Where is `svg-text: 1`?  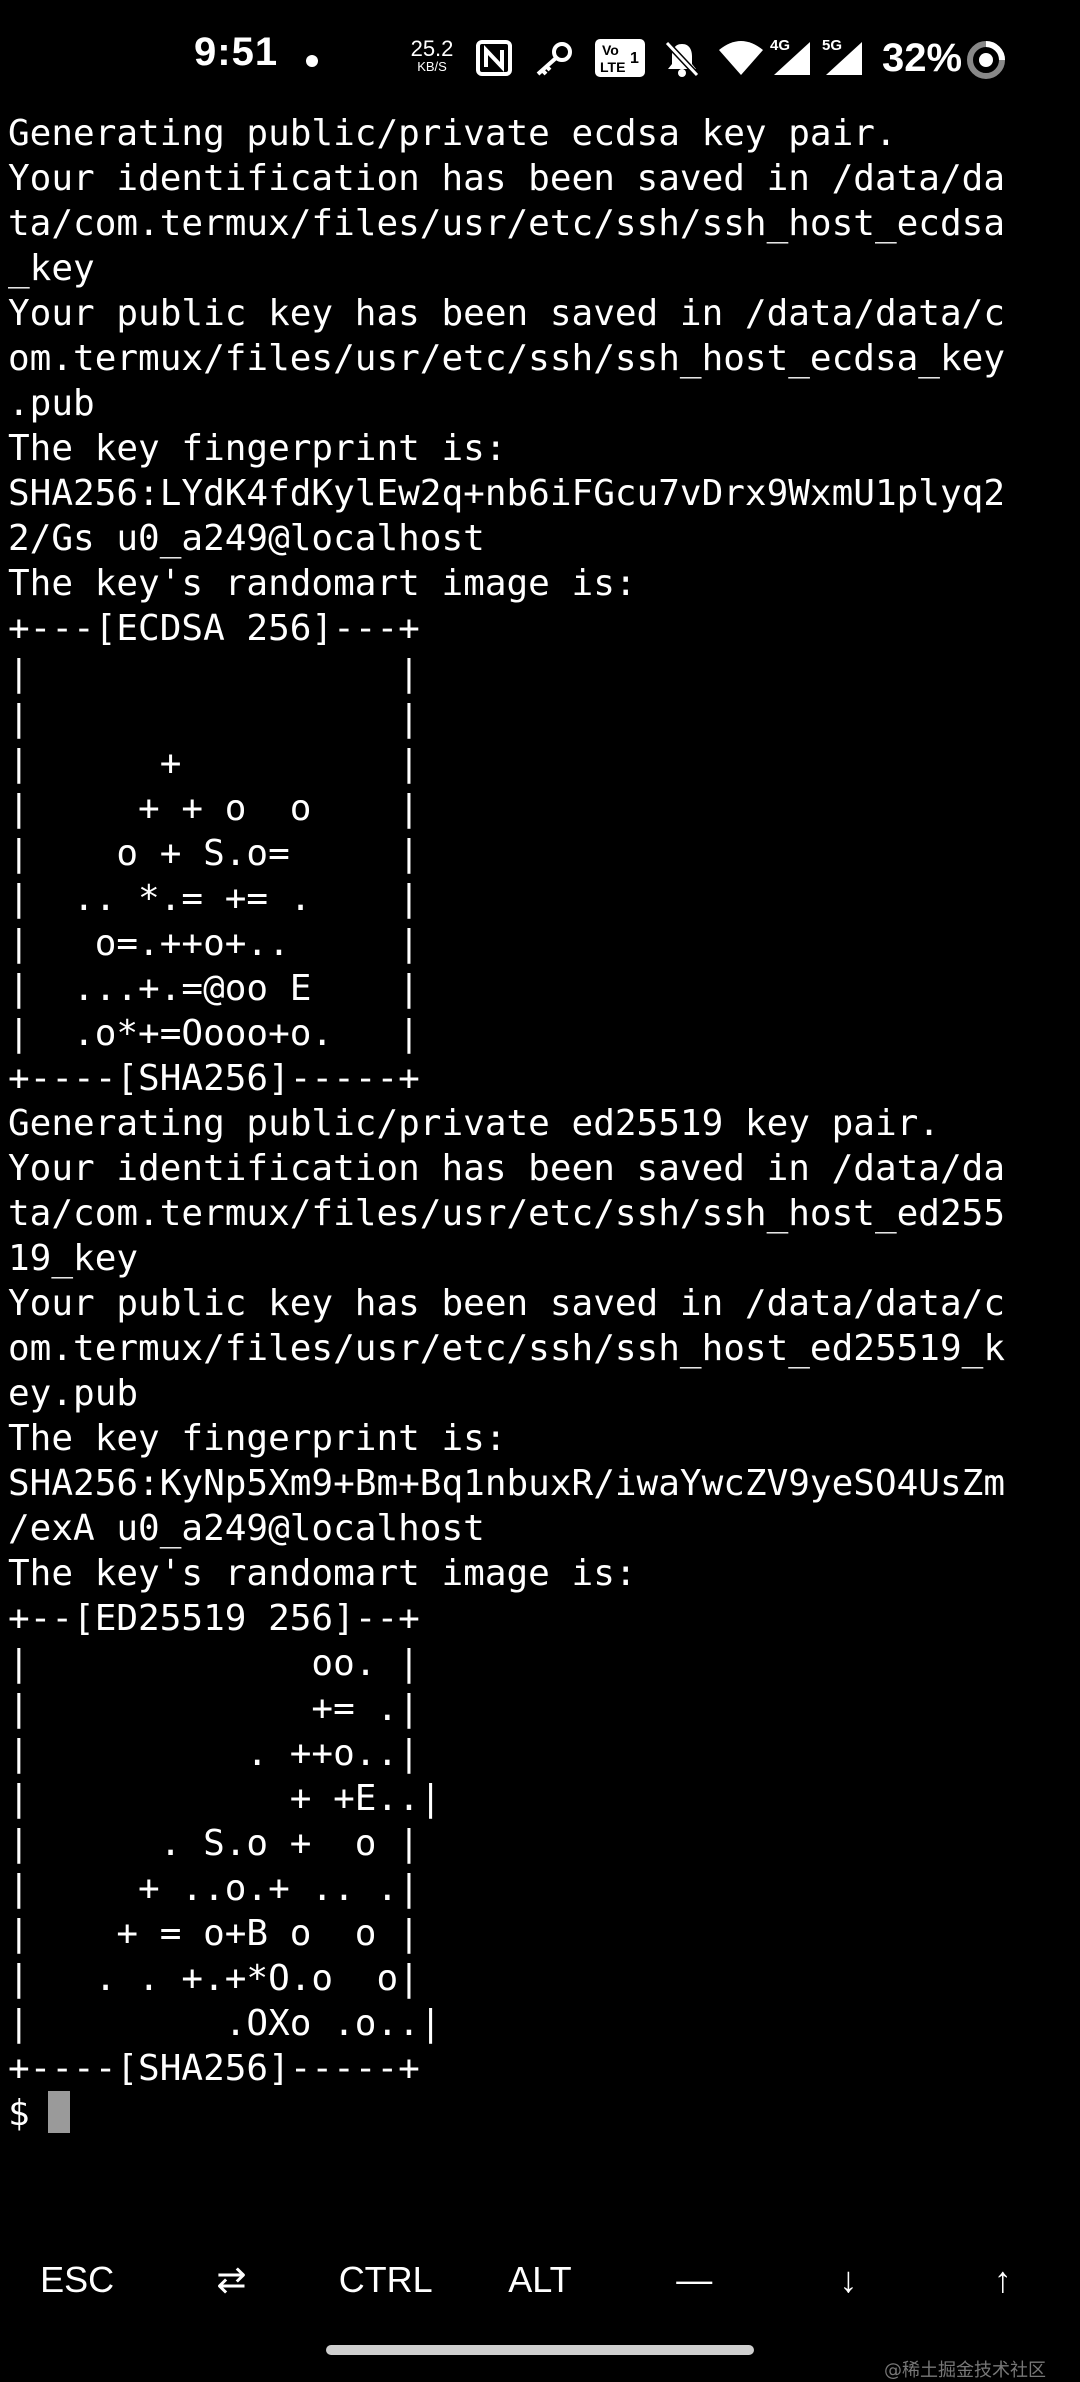
svg-text: 1 is located at coordinates (634, 58).